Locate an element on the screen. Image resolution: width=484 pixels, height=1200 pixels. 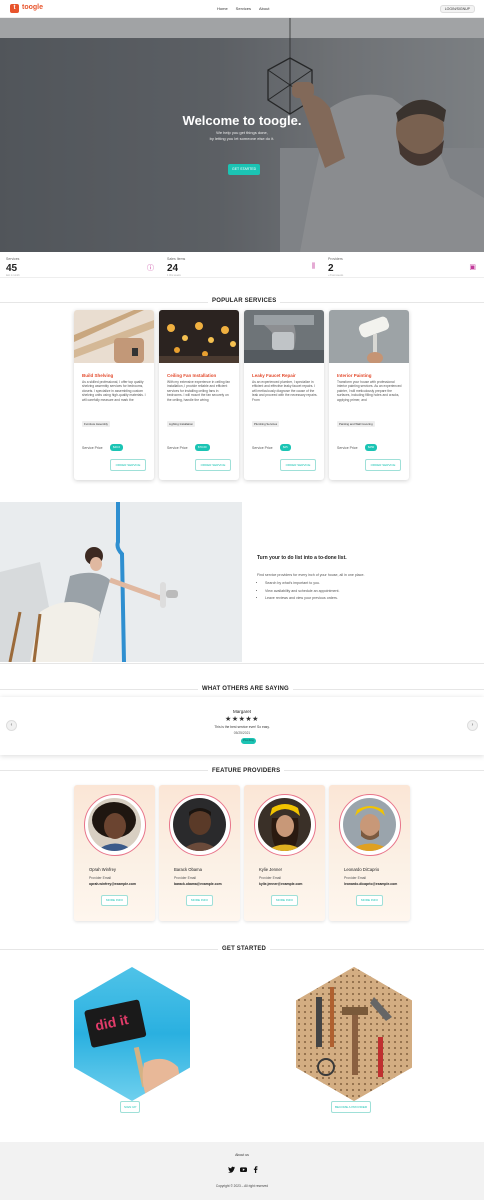
about-us-link: About us is located at coordinates (242, 1155).